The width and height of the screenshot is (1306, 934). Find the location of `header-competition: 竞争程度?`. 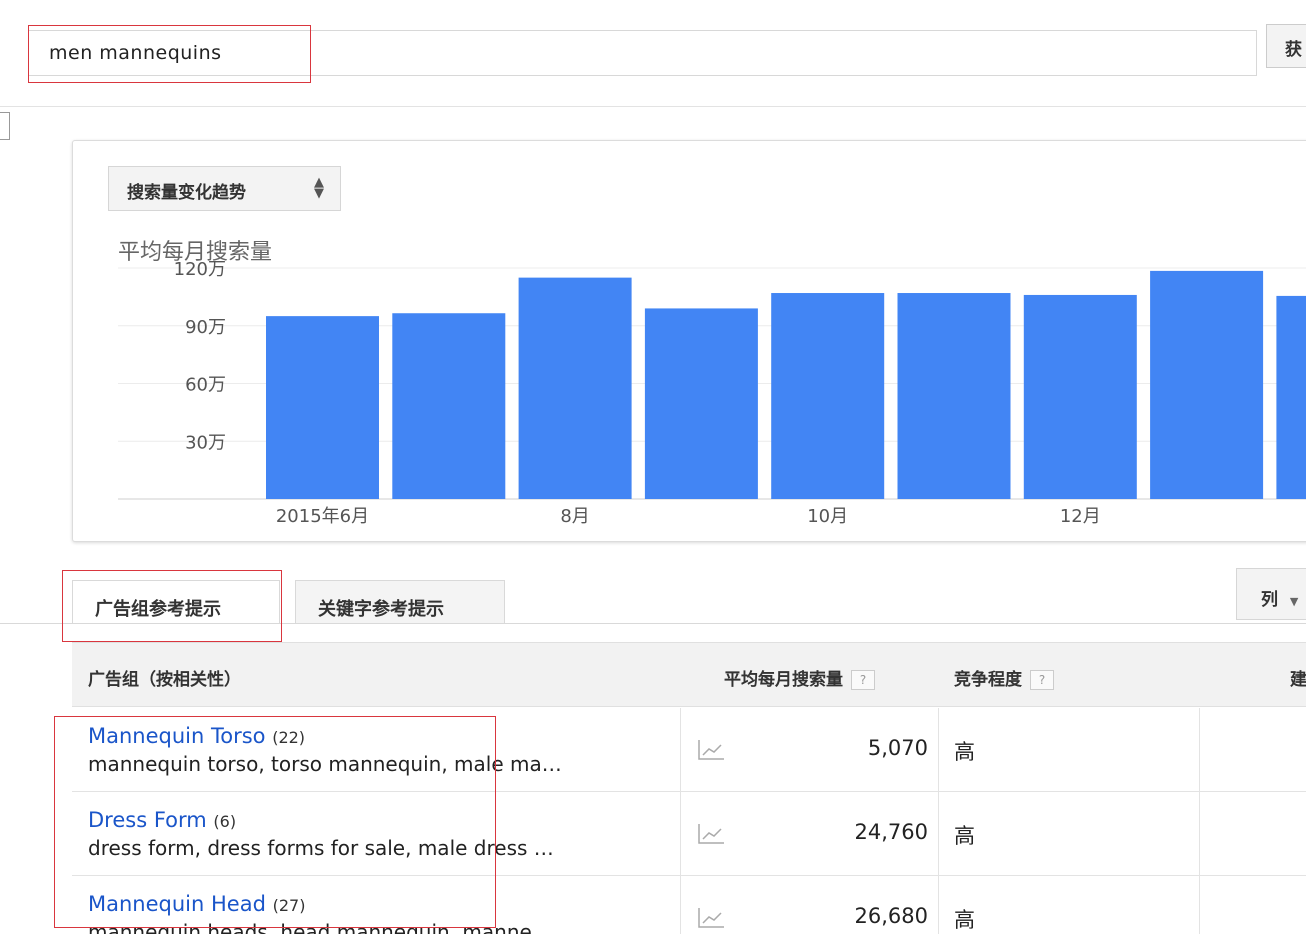

header-competition: 竞争程度? is located at coordinates (1004, 677).